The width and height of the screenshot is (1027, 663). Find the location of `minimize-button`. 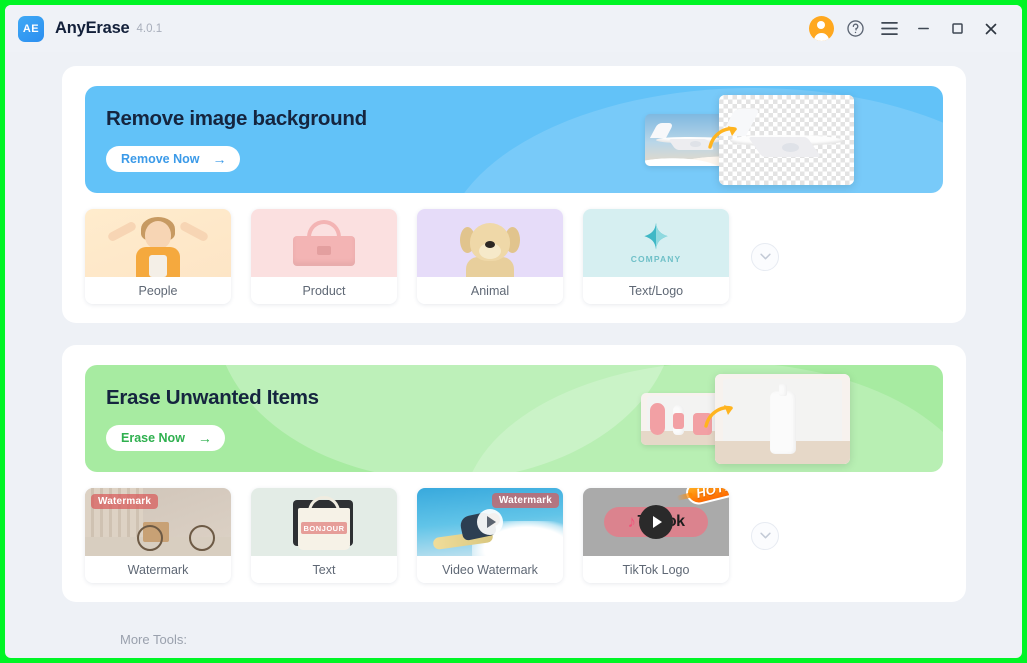

minimize-button is located at coordinates (923, 29).